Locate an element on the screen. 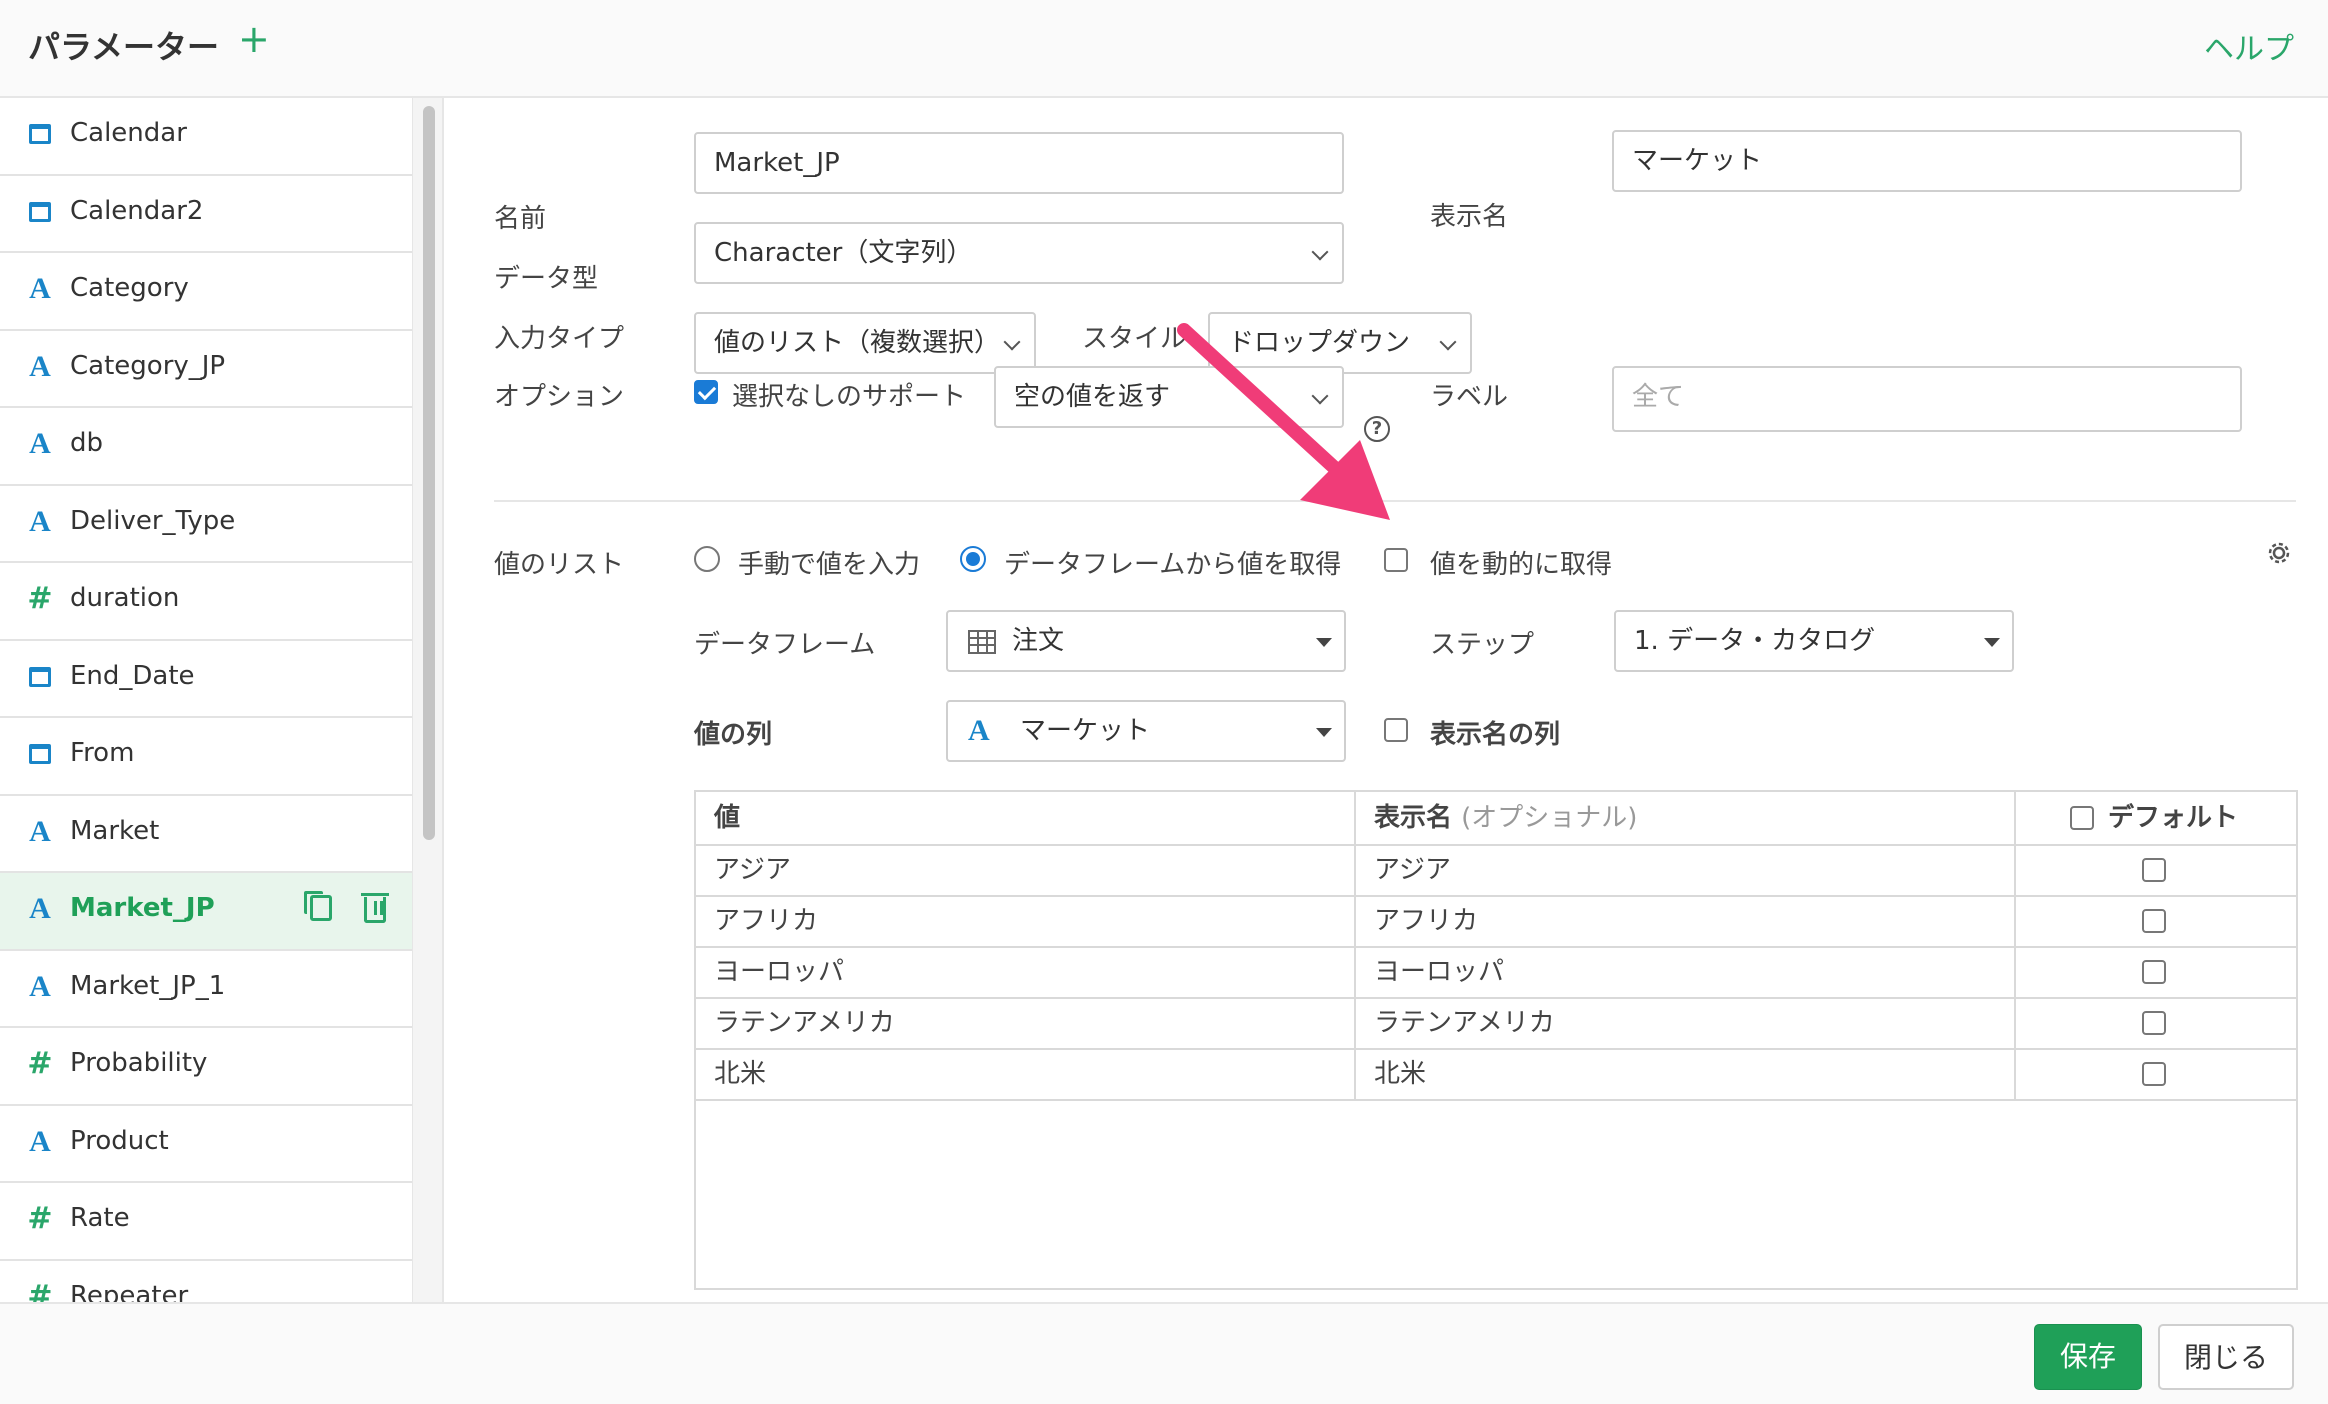 Image resolution: width=2328 pixels, height=1404 pixels. display-name-input: マーケット is located at coordinates (1927, 161).